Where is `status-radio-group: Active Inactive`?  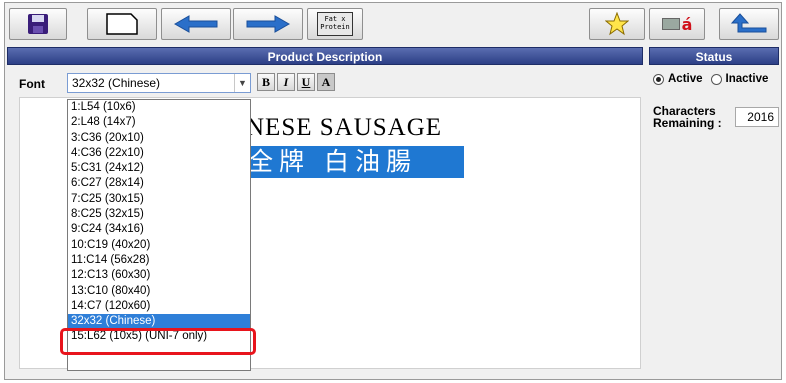
status-radio-group: Active Inactive is located at coordinates (710, 79).